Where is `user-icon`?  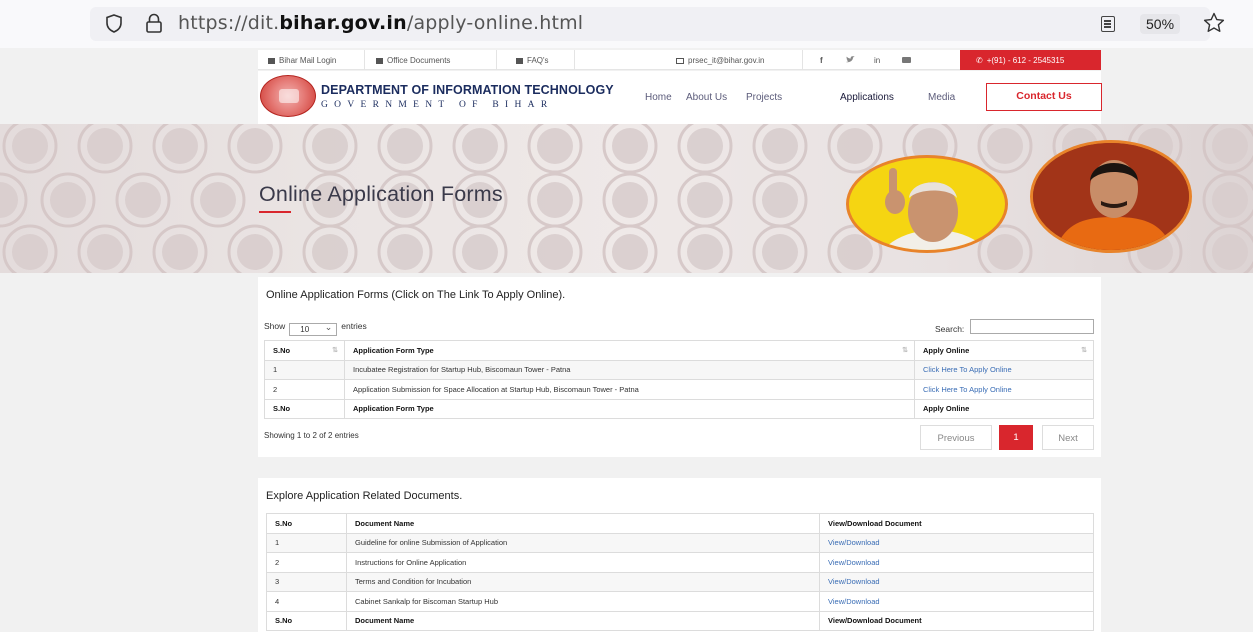
user-icon is located at coordinates (271, 61).